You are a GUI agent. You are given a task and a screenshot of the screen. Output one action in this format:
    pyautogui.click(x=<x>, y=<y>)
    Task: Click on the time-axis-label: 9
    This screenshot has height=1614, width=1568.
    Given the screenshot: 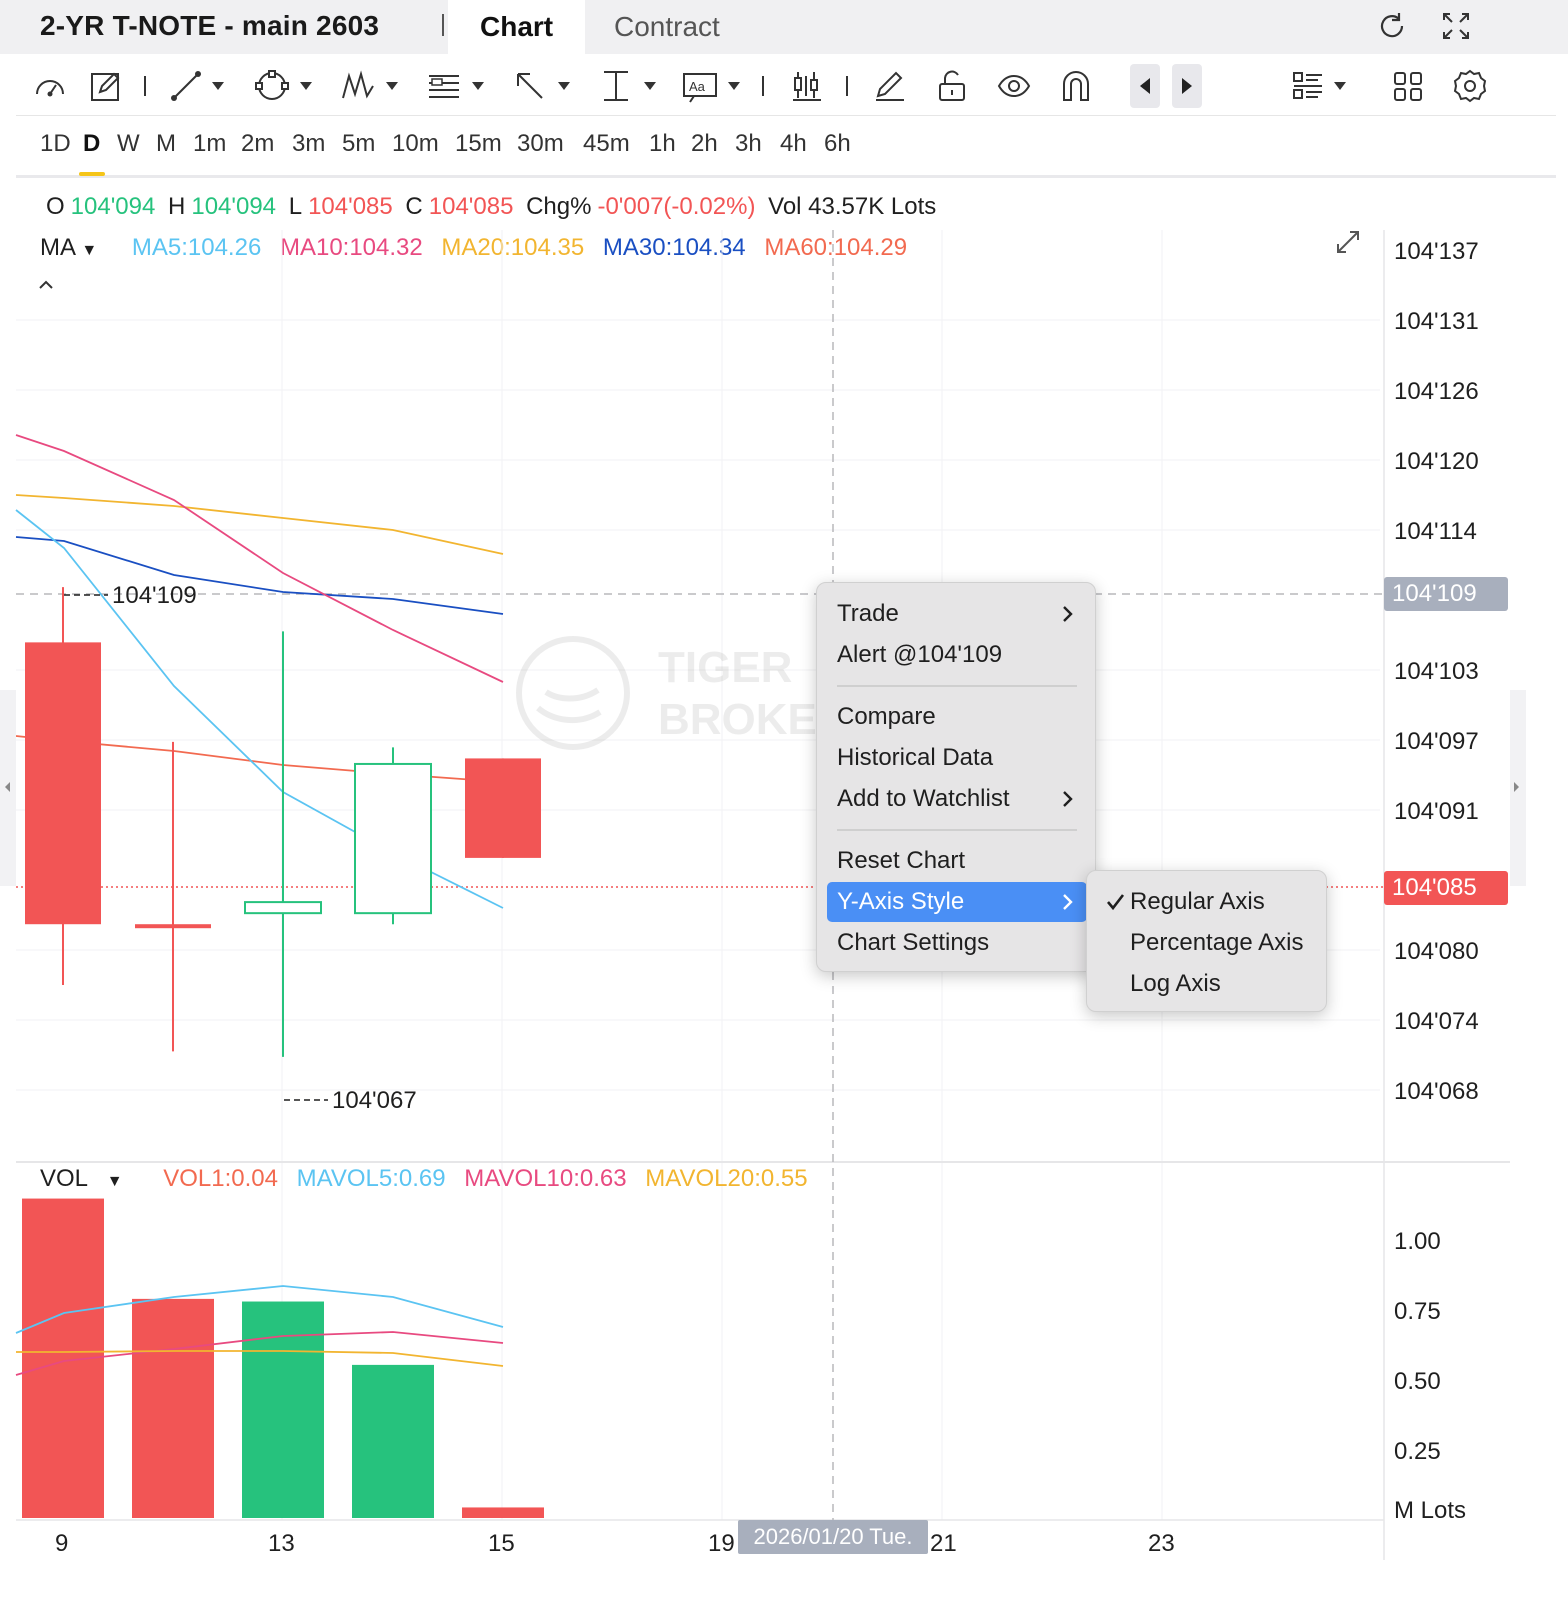 What is the action you would take?
    pyautogui.click(x=62, y=1543)
    